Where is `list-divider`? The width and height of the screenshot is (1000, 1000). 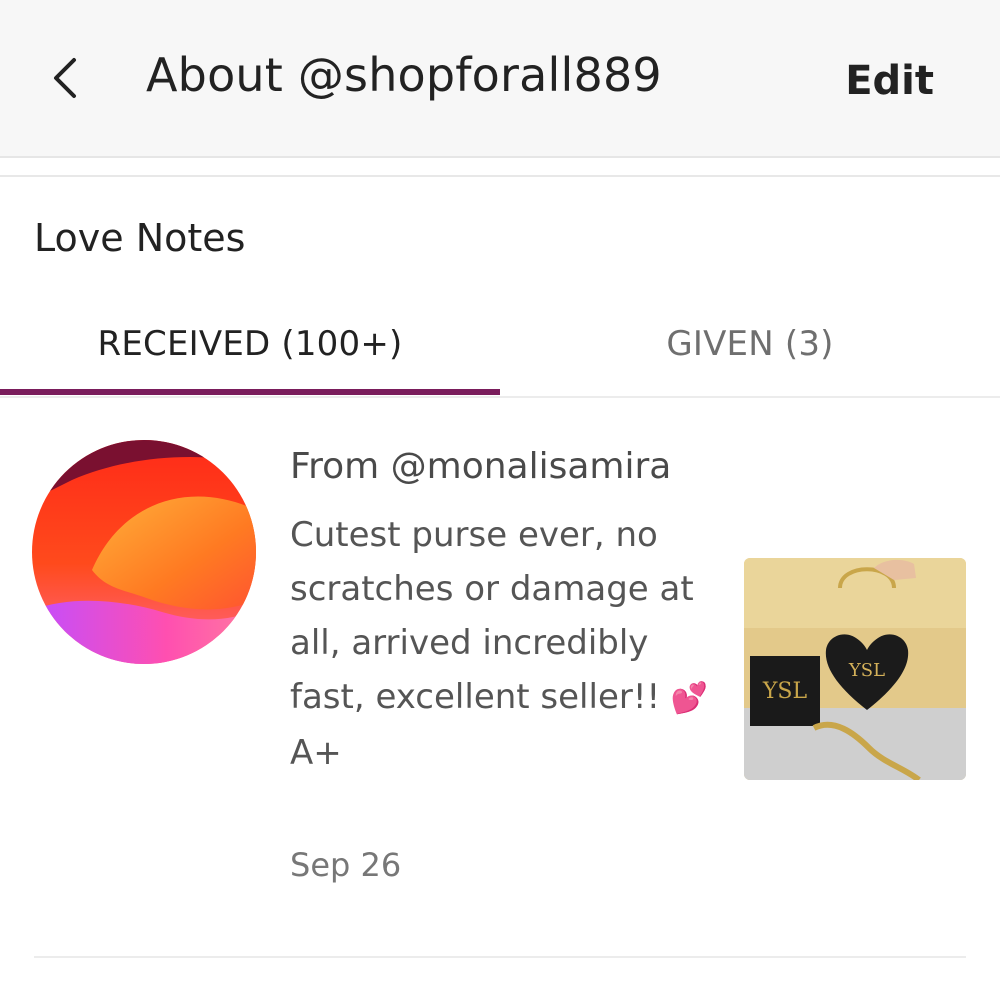
list-divider is located at coordinates (500, 957).